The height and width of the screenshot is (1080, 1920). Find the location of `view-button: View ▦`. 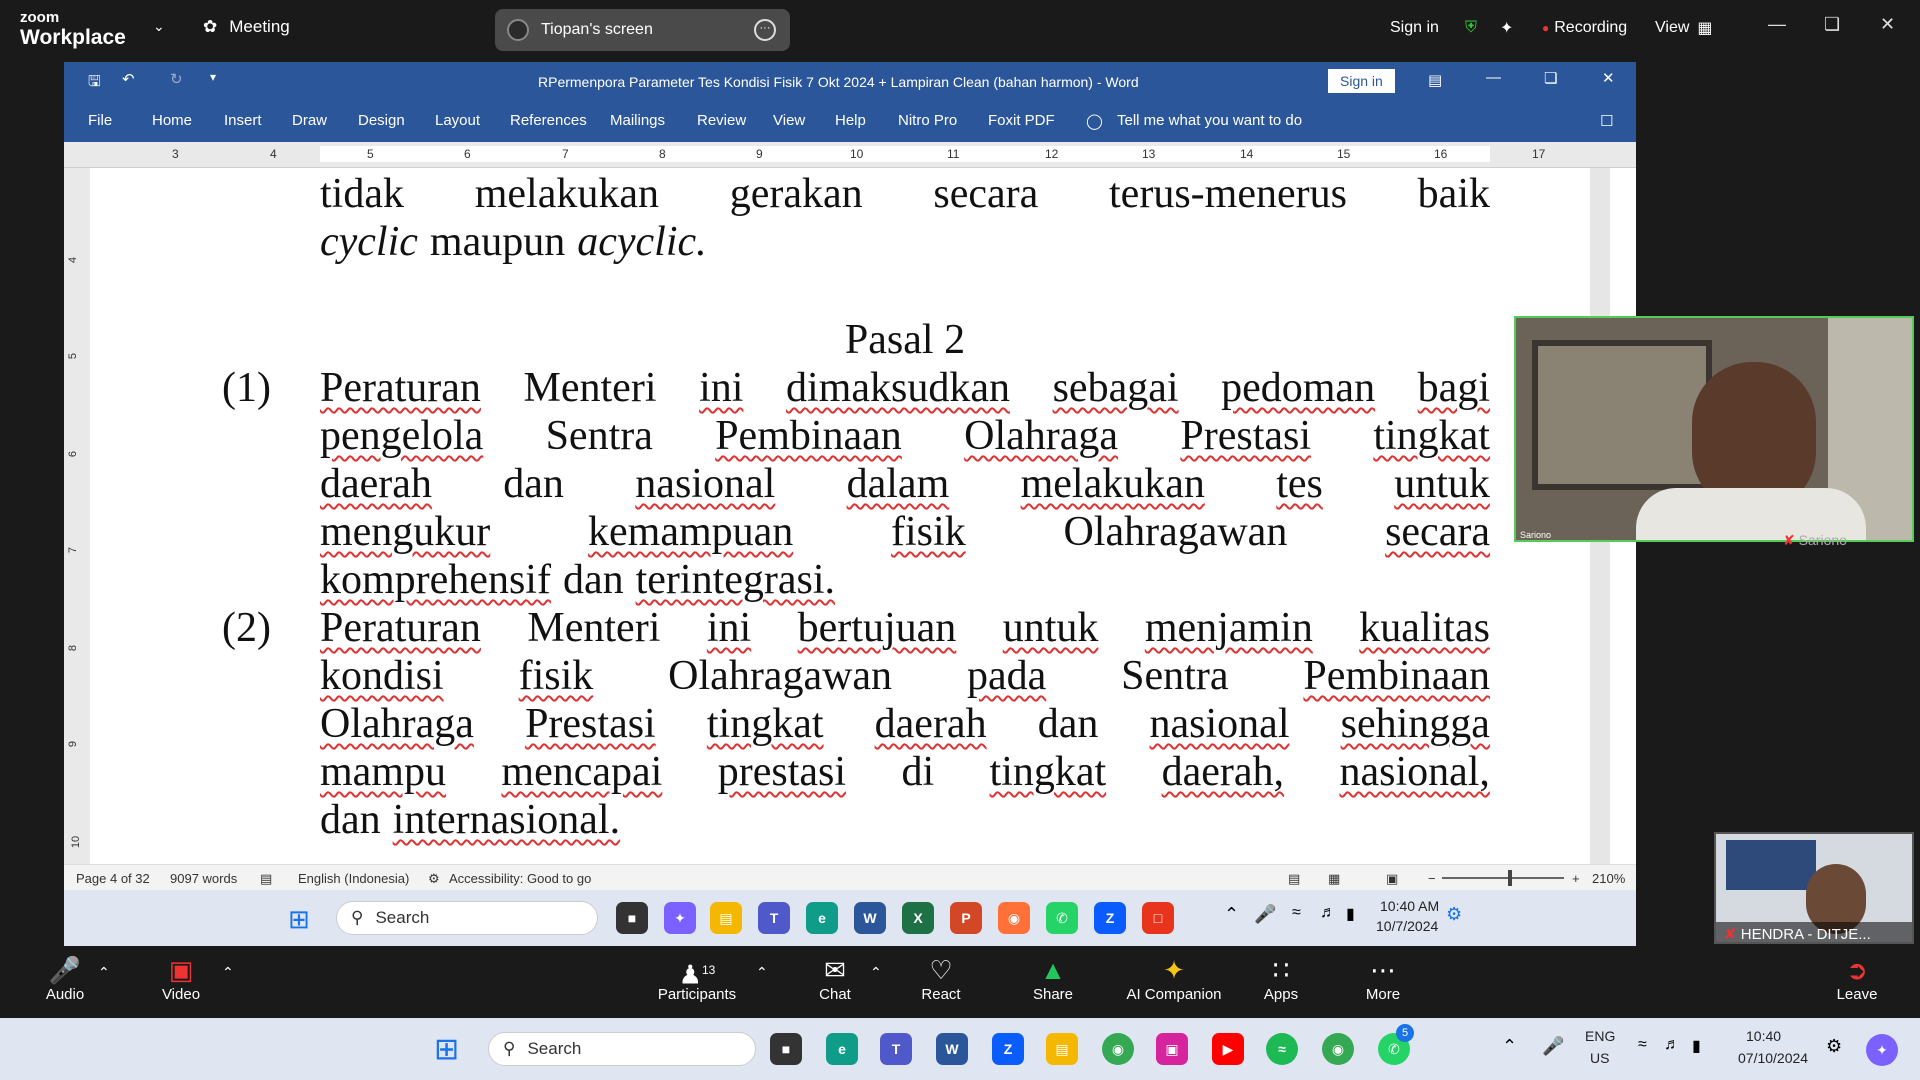

view-button: View ▦ is located at coordinates (1684, 28).